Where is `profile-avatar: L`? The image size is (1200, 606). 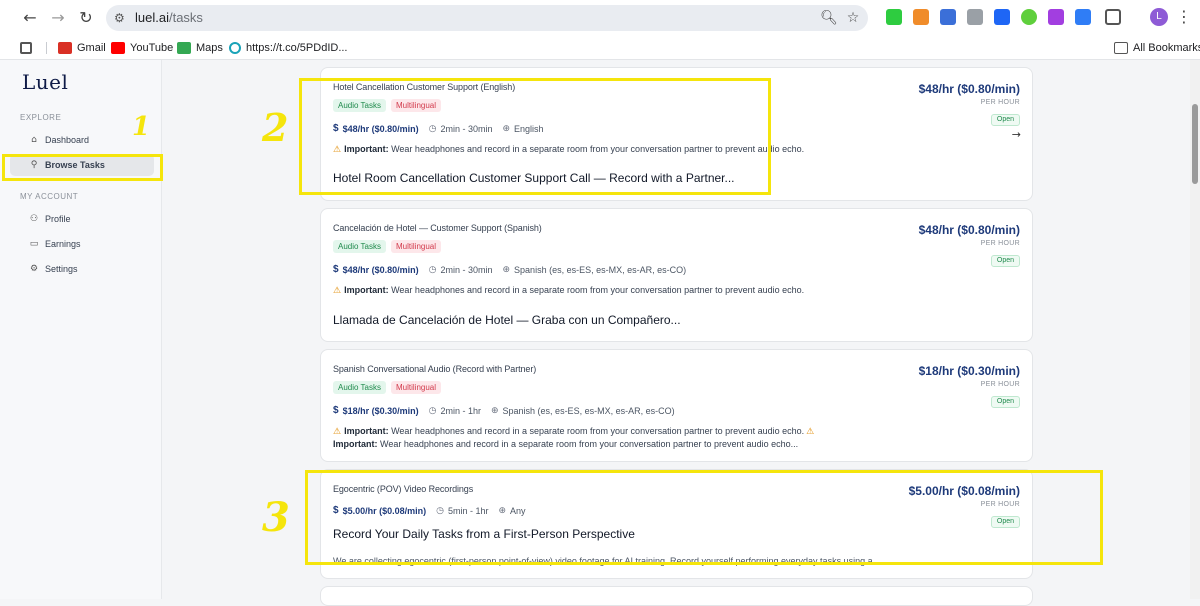 profile-avatar: L is located at coordinates (1159, 17).